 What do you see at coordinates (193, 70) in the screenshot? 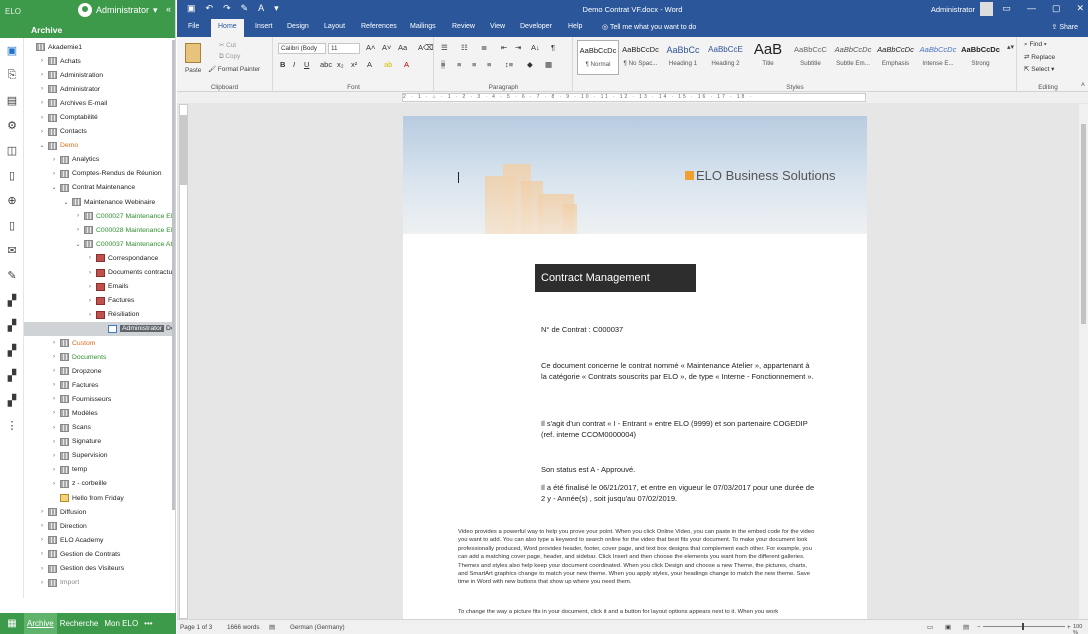
I see `paste-button: Paste` at bounding box center [193, 70].